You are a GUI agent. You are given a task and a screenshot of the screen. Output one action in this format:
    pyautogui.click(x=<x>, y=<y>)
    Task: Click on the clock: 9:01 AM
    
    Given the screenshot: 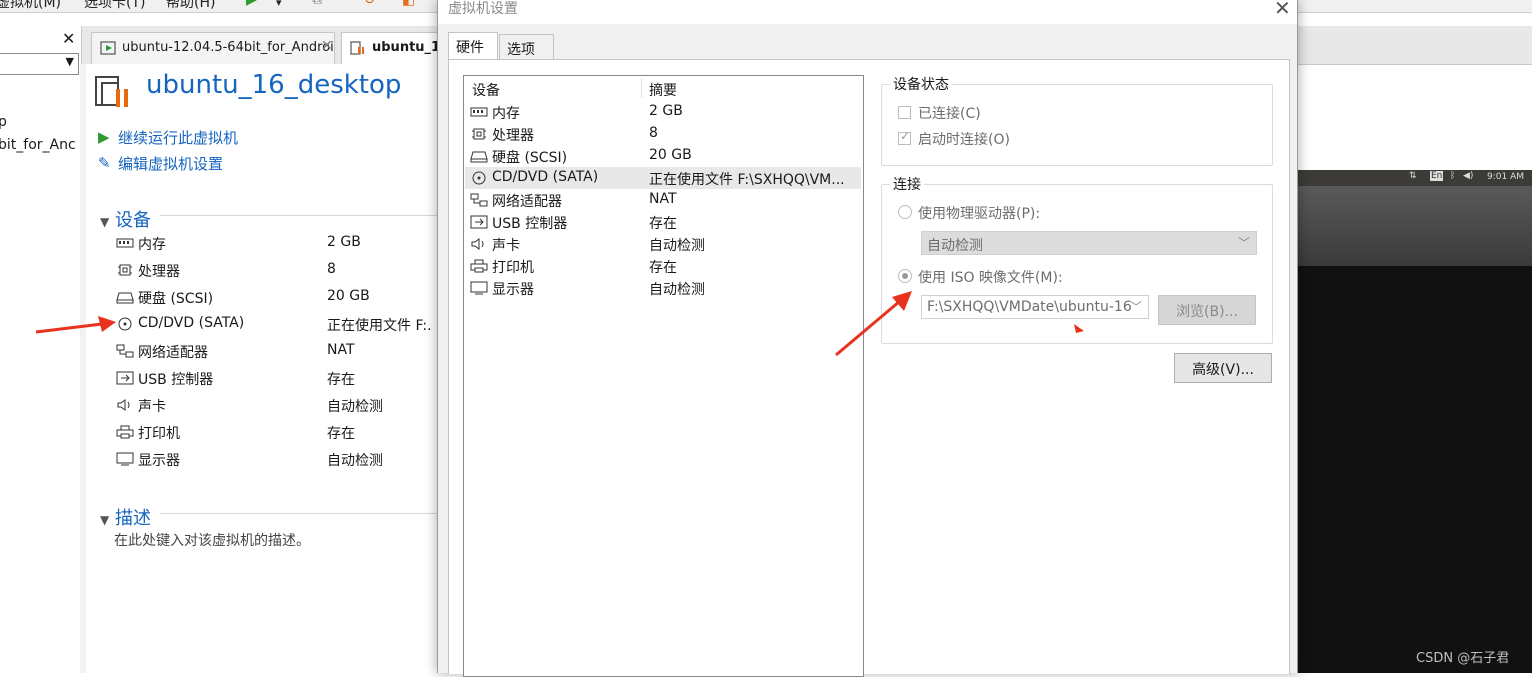 What is the action you would take?
    pyautogui.click(x=1505, y=177)
    